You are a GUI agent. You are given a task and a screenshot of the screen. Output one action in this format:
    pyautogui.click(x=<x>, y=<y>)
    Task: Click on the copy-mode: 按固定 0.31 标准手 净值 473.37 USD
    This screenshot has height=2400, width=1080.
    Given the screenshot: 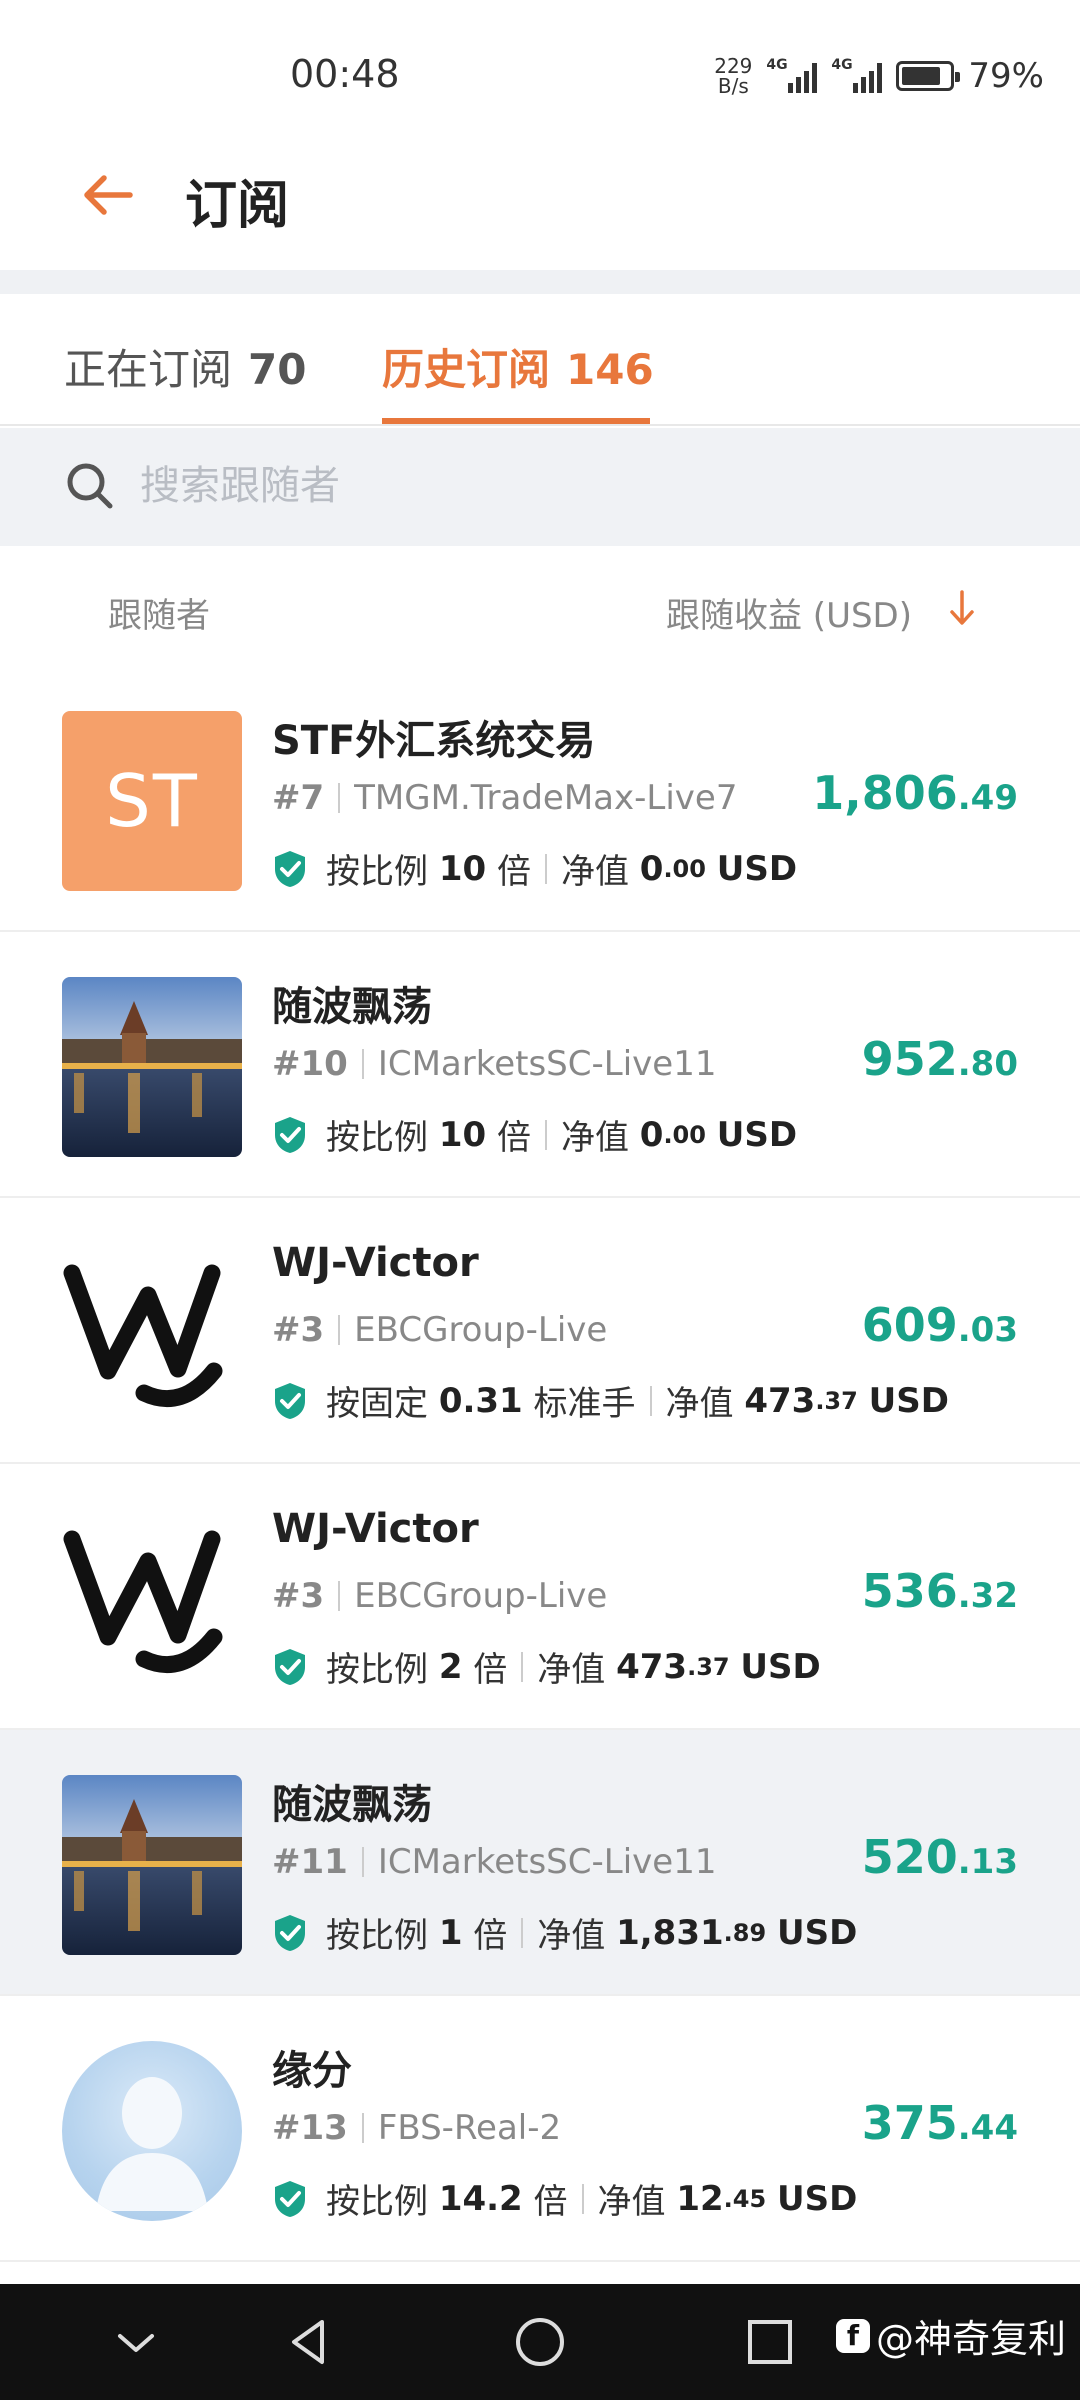 What is the action you would take?
    pyautogui.click(x=610, y=1400)
    